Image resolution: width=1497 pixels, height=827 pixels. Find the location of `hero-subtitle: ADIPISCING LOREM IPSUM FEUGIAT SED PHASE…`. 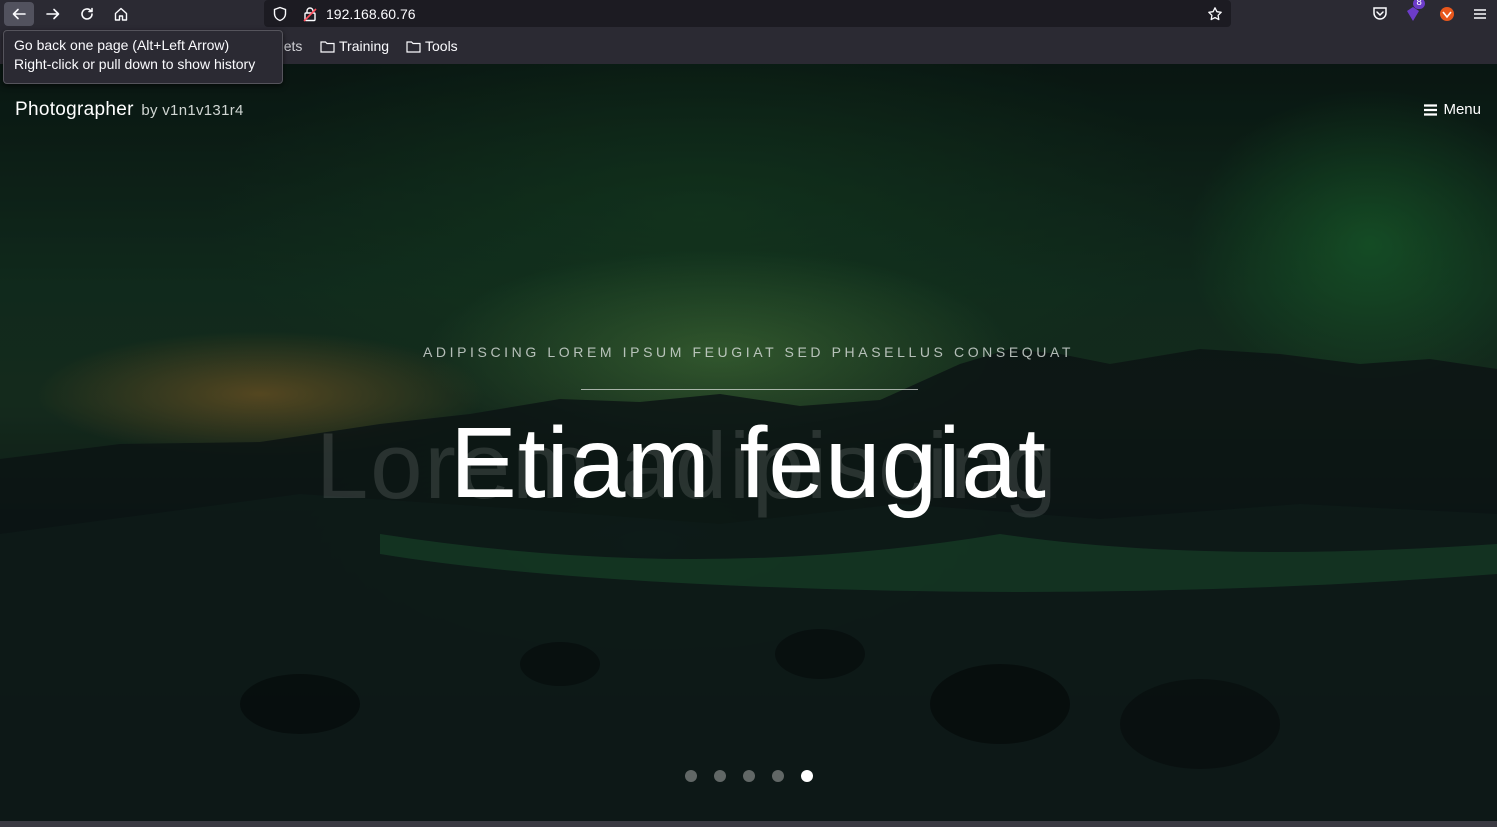

hero-subtitle: ADIPISCING LOREM IPSUM FEUGIAT SED PHASE… is located at coordinates (748, 352).